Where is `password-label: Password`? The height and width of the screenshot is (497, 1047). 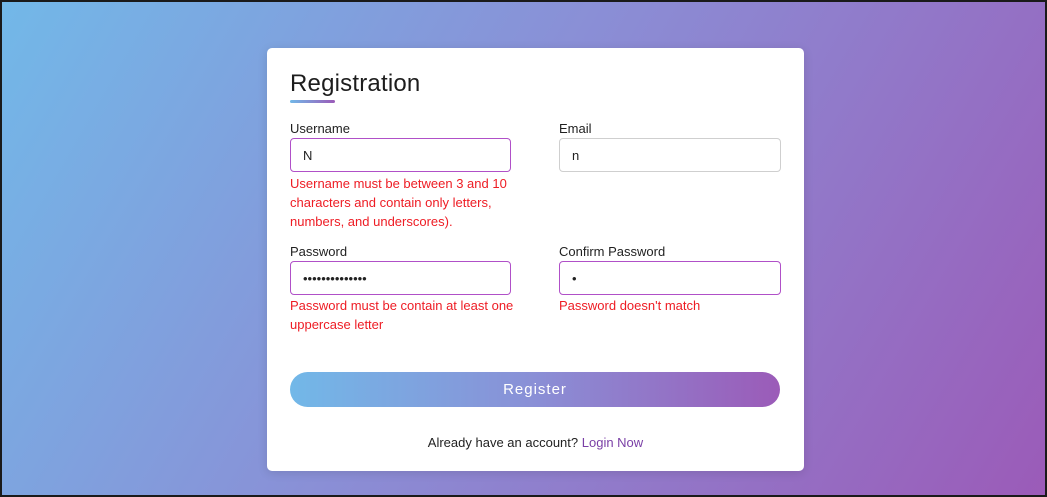
password-label: Password is located at coordinates (319, 251).